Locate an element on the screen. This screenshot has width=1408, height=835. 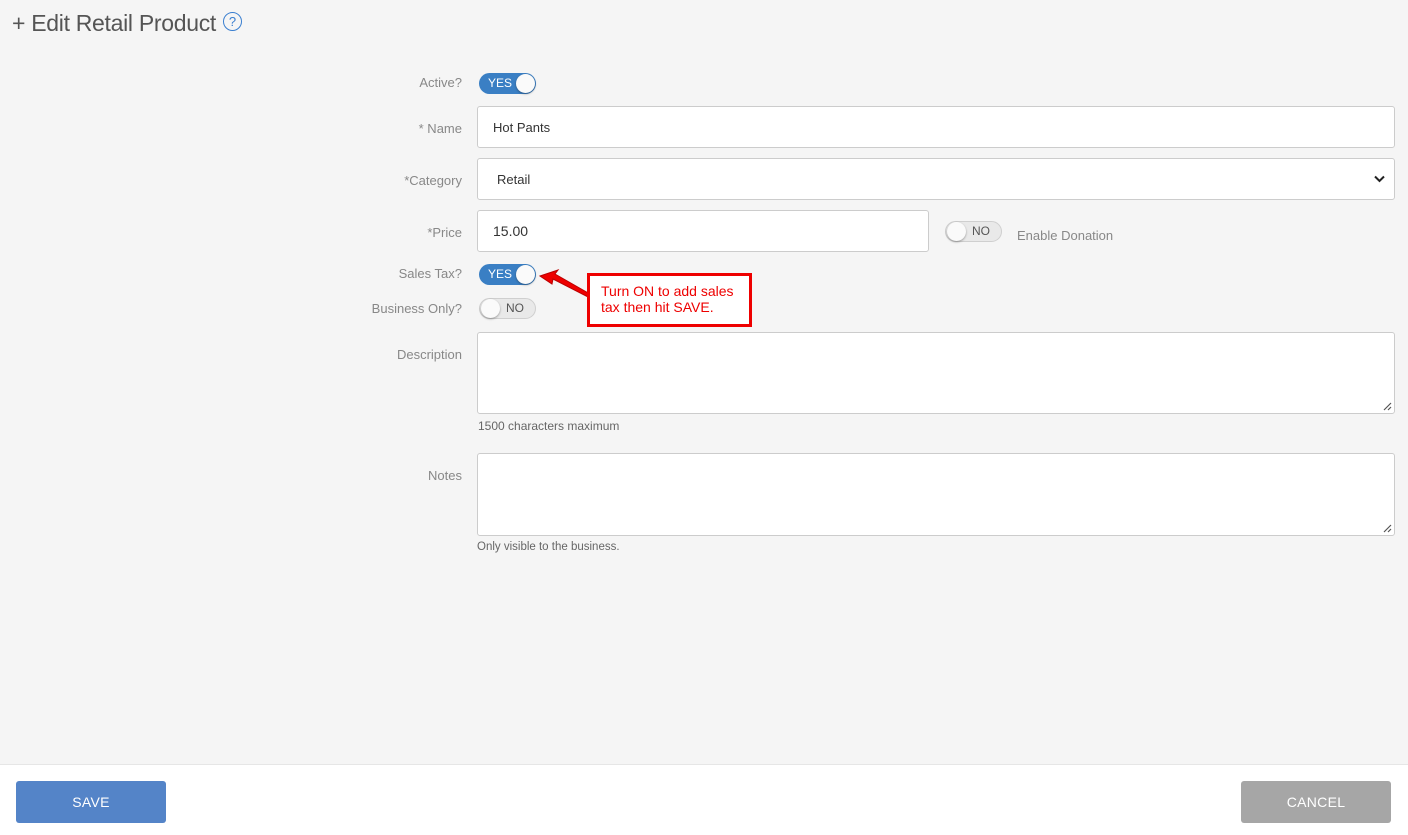
help-icon: ? is located at coordinates (233, 21).